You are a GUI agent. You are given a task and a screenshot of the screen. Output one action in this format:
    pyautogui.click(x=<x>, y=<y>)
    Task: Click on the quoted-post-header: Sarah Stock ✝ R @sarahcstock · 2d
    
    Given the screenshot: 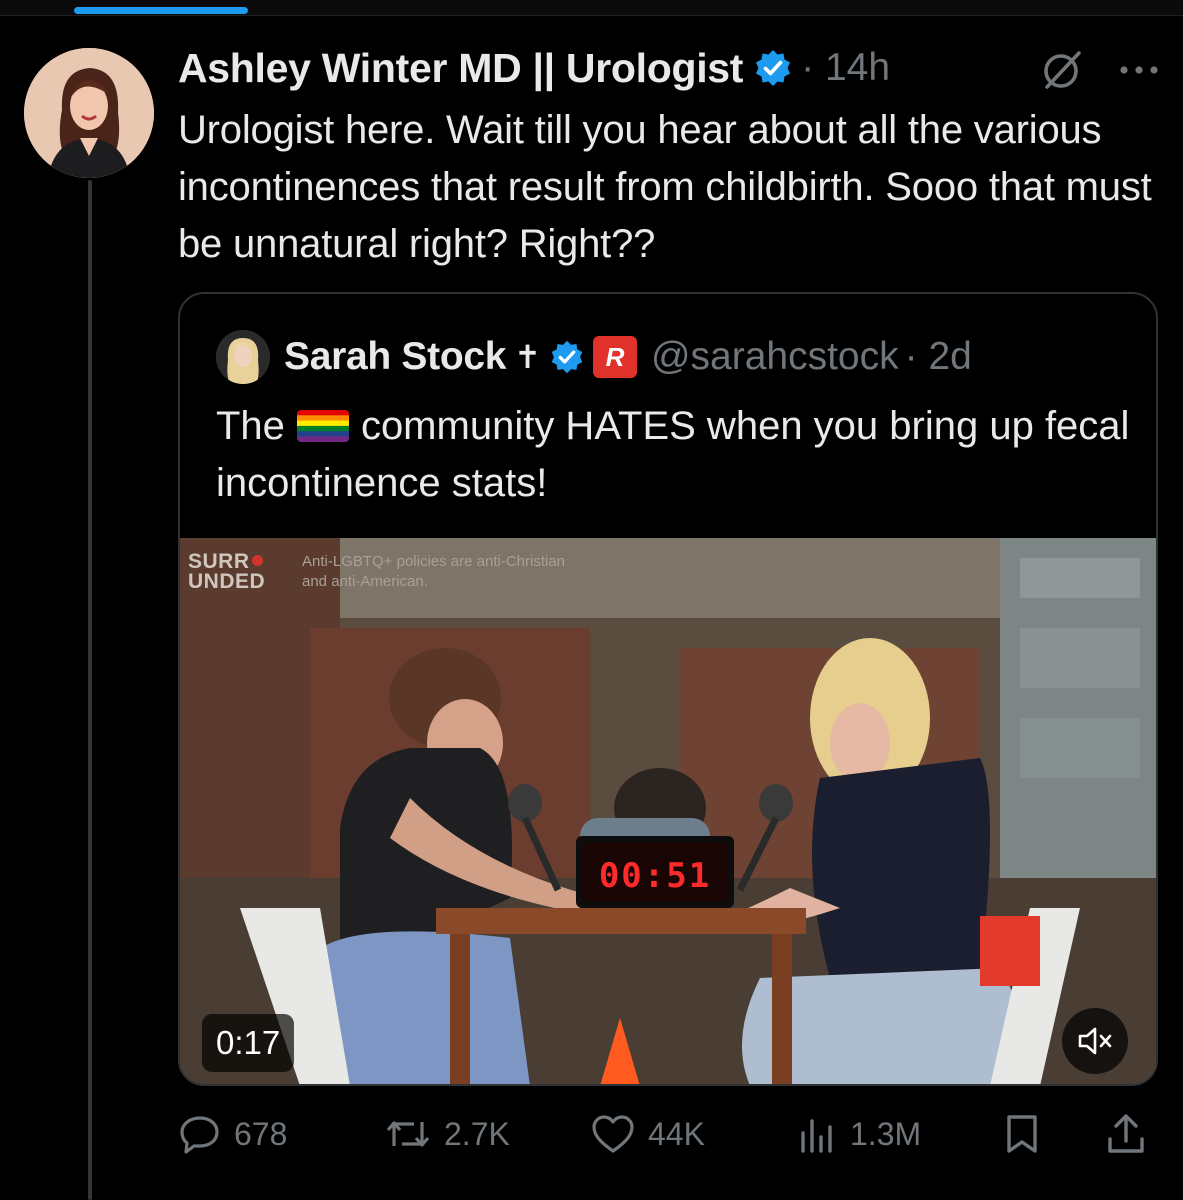 What is the action you would take?
    pyautogui.click(x=676, y=357)
    